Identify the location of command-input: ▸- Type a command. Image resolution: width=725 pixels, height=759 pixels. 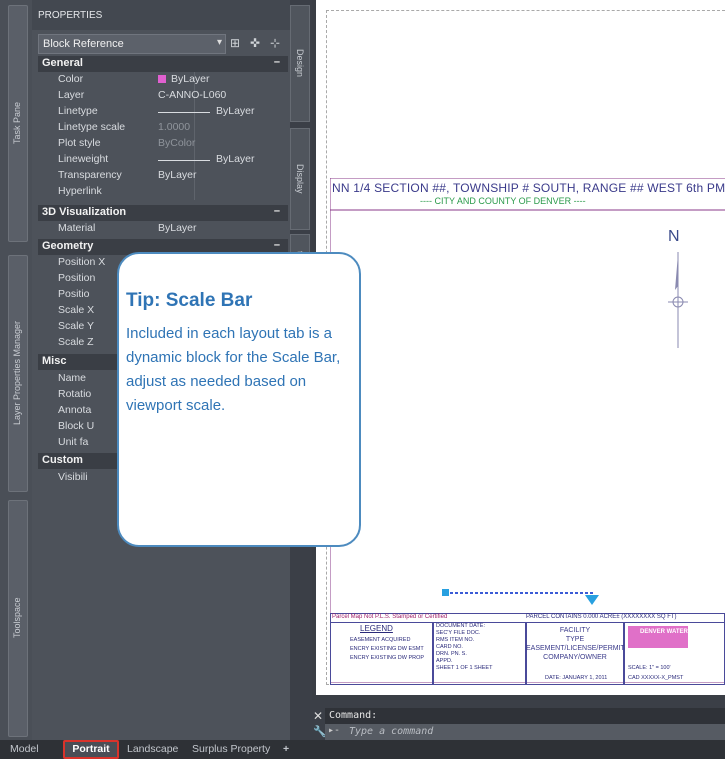
(525, 732).